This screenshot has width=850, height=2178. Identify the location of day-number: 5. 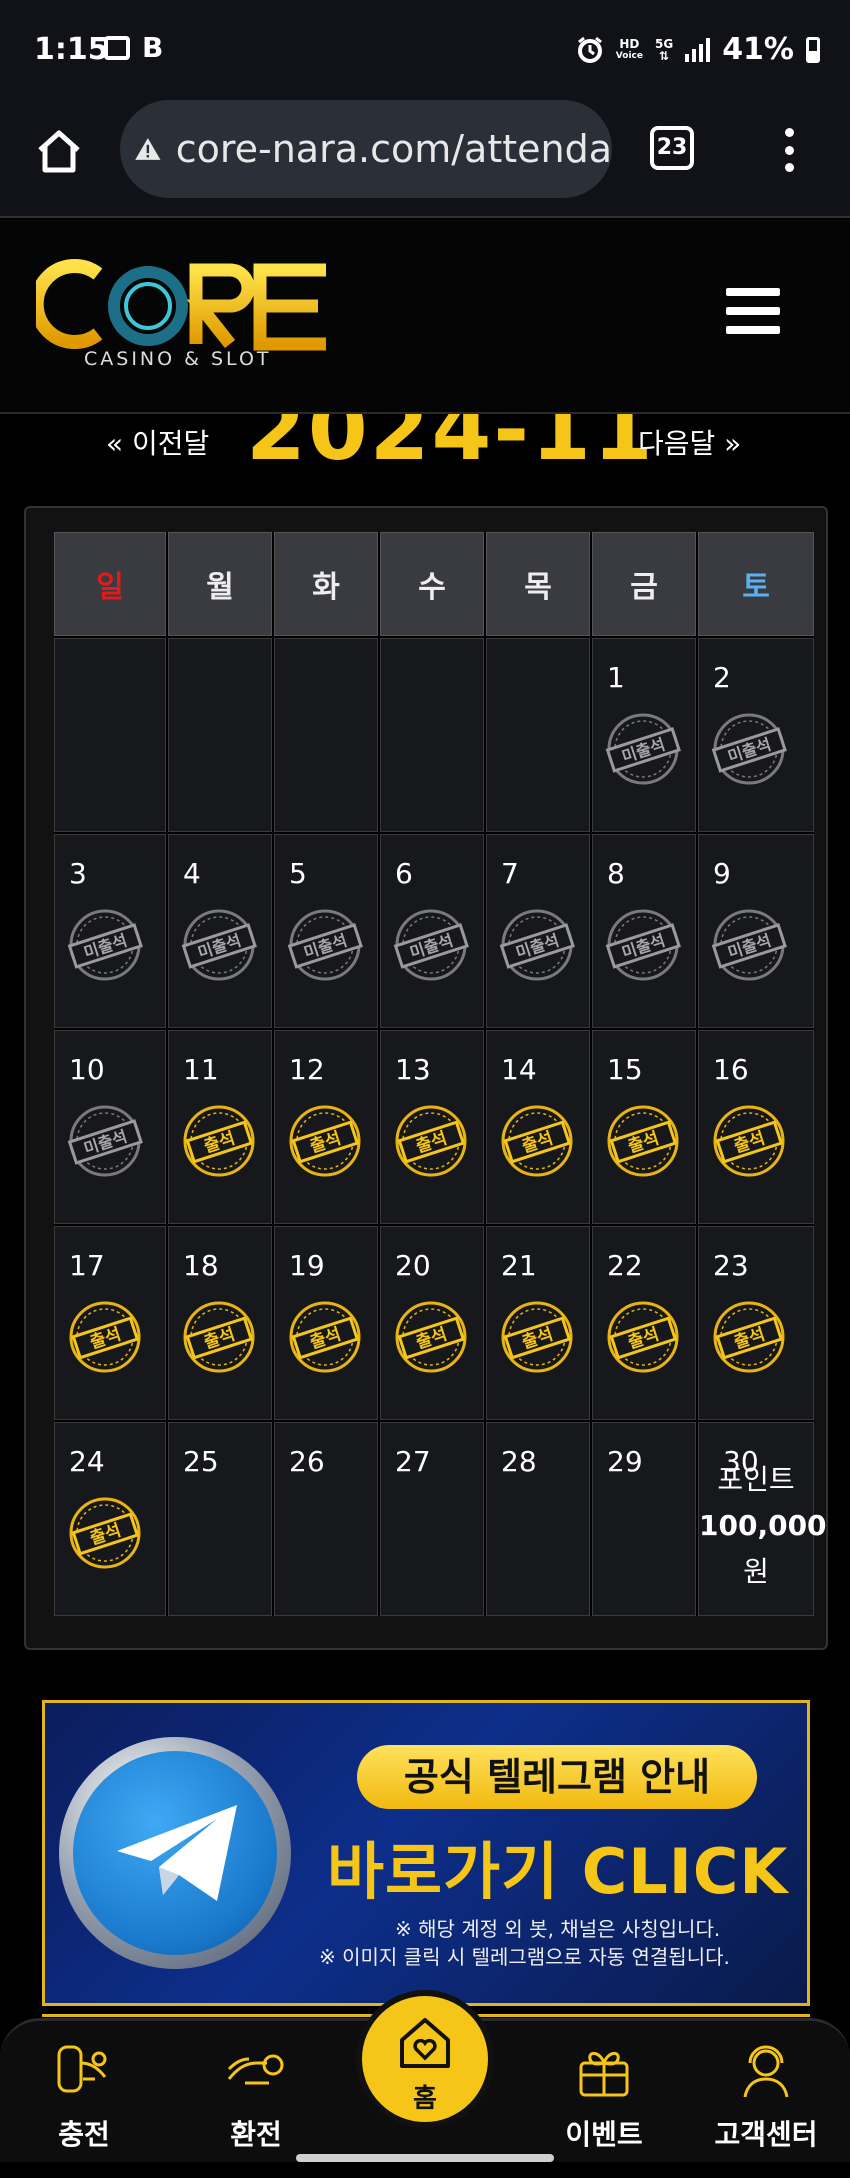
(298, 873).